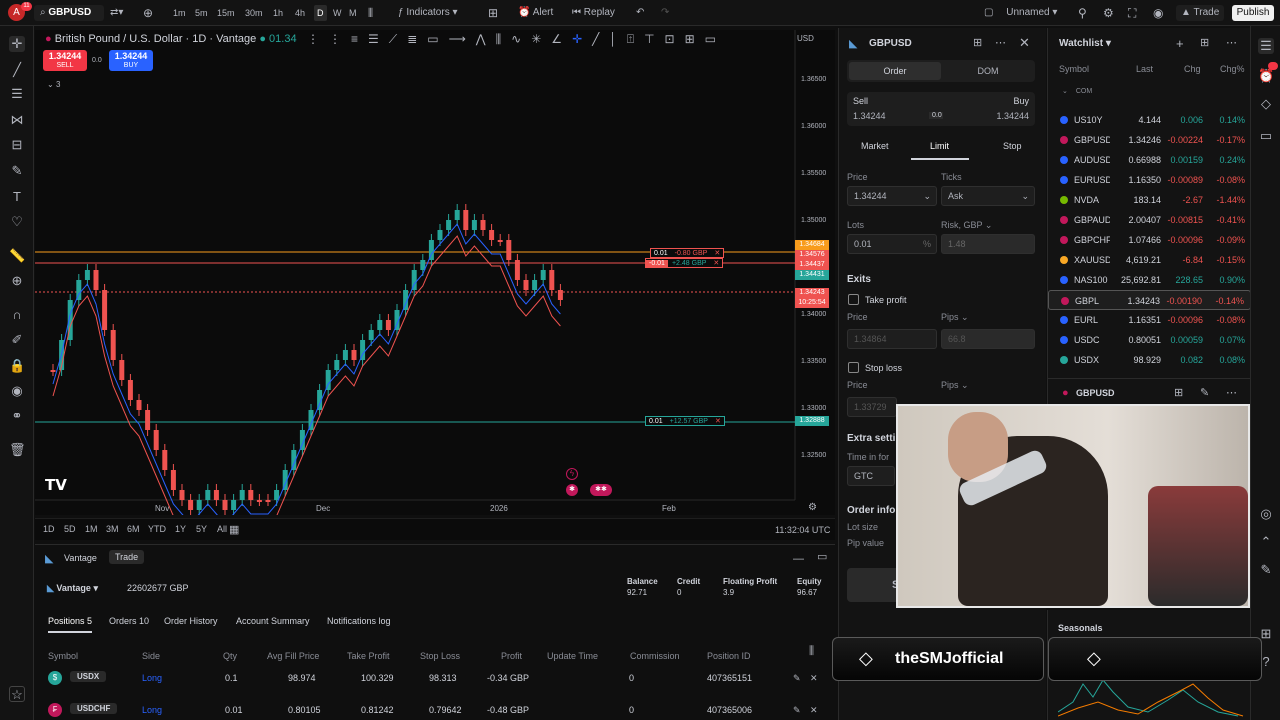  I want to click on gann-icon: ✳, so click(541, 39).